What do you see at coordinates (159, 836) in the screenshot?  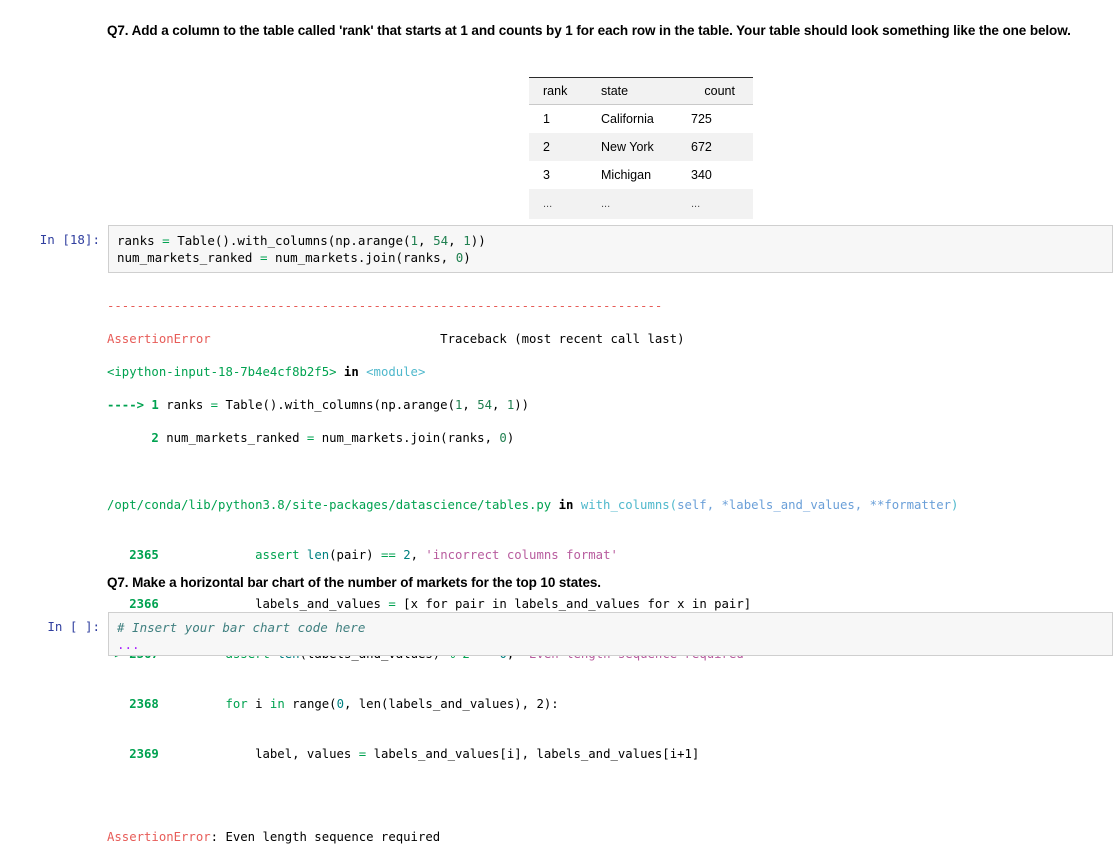 I see `error-name: AssertionError` at bounding box center [159, 836].